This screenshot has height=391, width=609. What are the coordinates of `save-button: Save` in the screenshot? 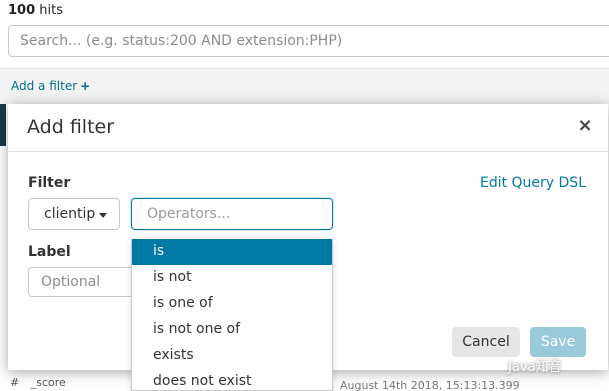 It's located at (558, 342).